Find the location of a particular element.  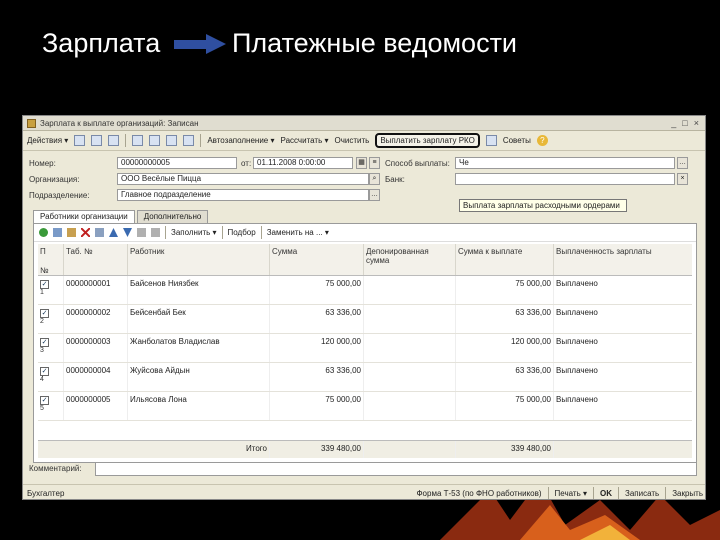

cell-deposited is located at coordinates (410, 319).